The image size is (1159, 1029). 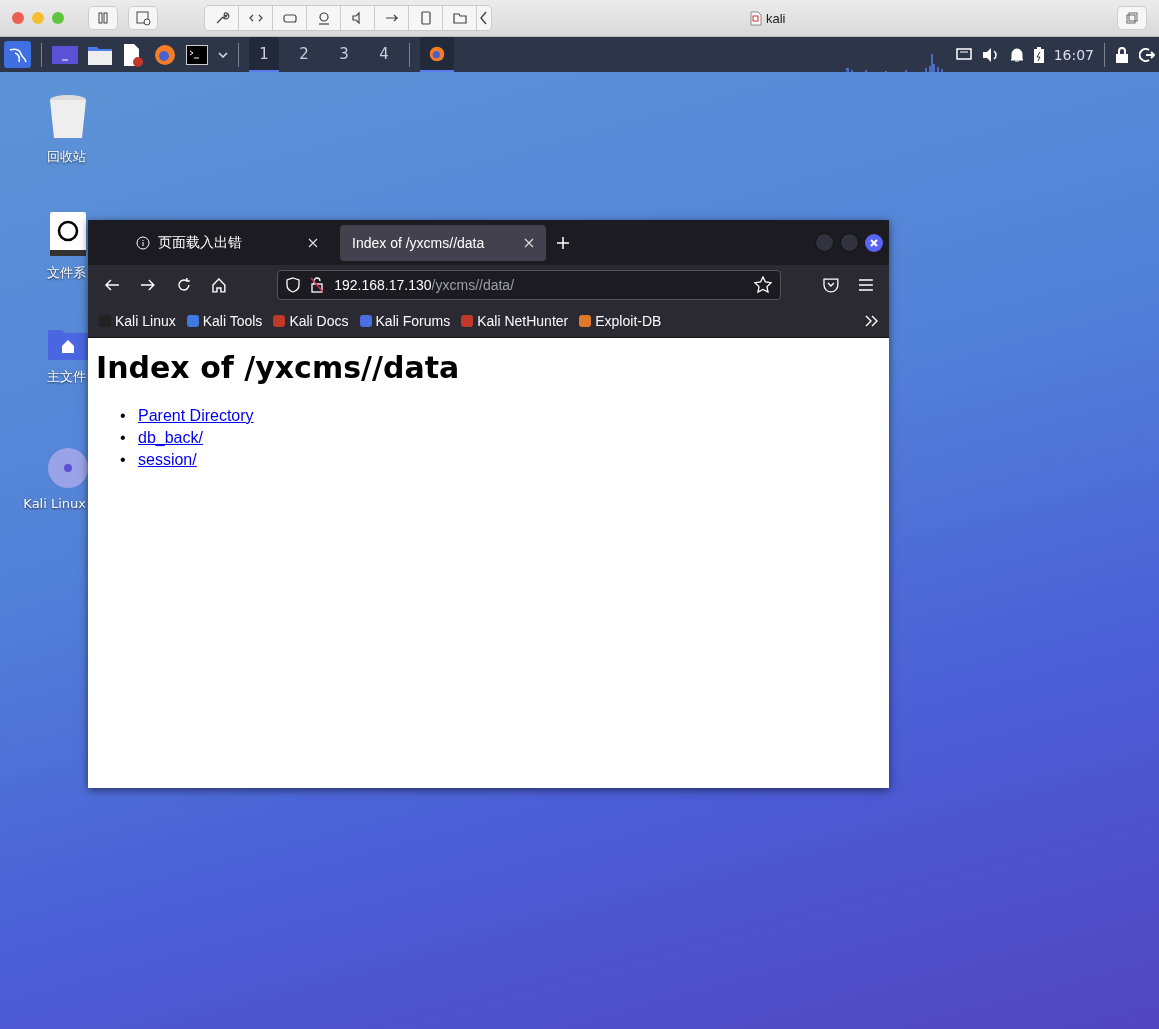 I want to click on forward-icon, so click(x=147, y=285).